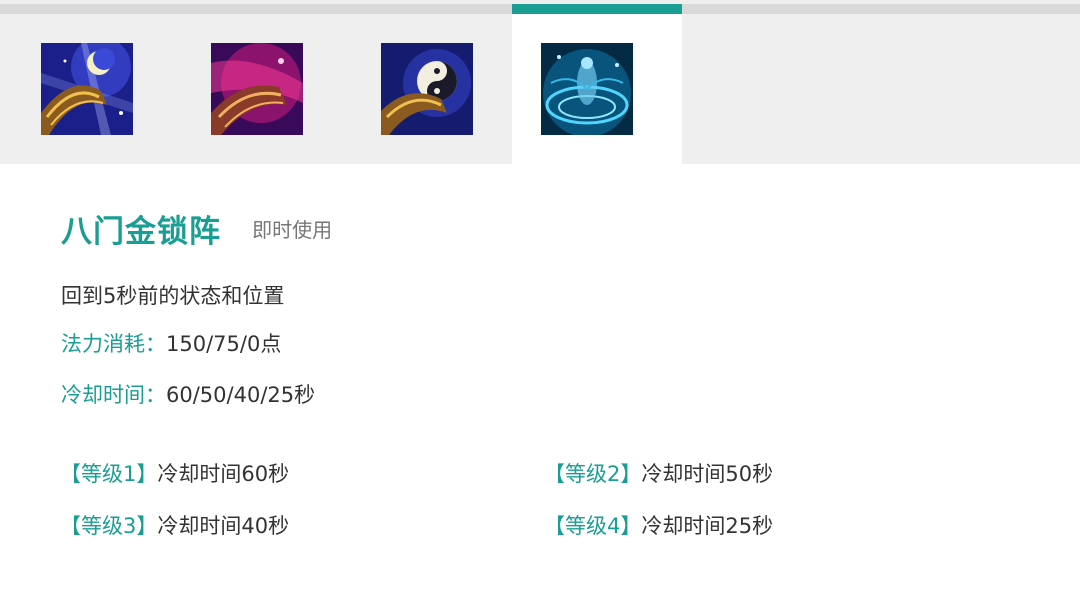  Describe the element at coordinates (427, 89) in the screenshot. I see `yin-yang-skill-icon` at that location.